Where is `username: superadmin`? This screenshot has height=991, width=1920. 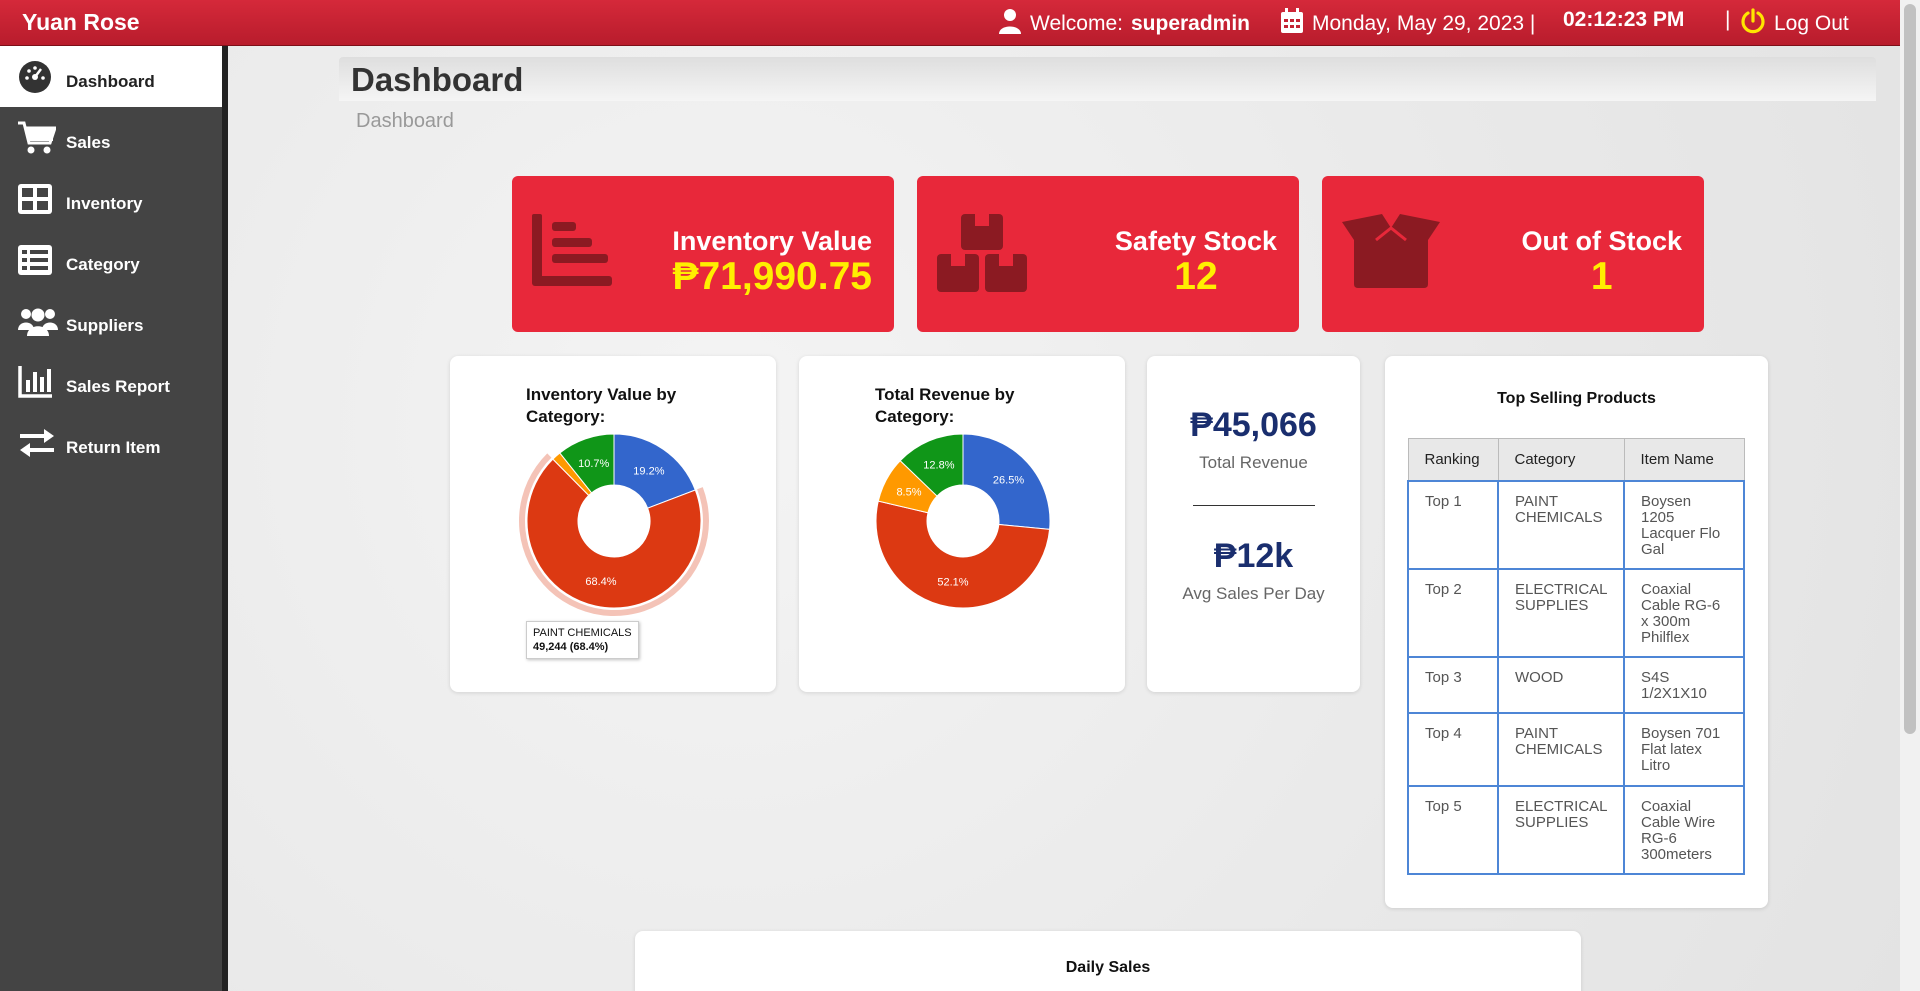 username: superadmin is located at coordinates (1190, 23).